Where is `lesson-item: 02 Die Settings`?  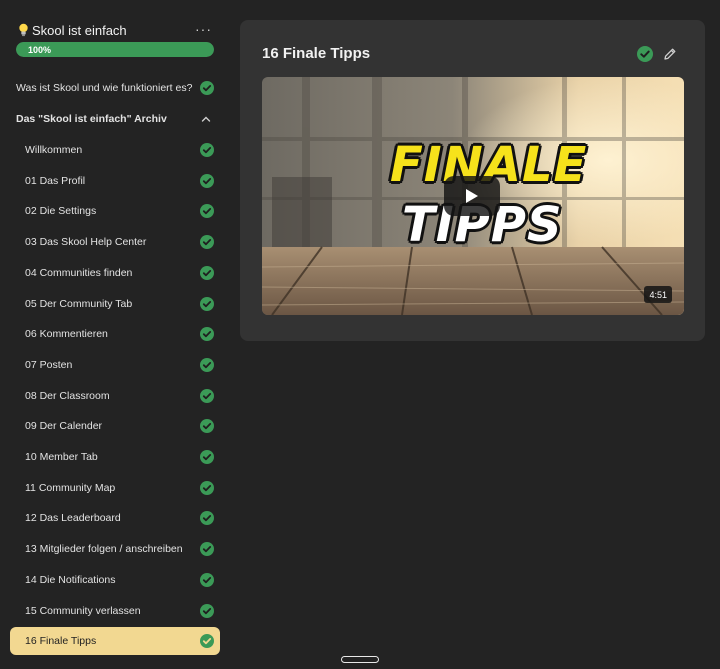 lesson-item: 02 Die Settings is located at coordinates (115, 211).